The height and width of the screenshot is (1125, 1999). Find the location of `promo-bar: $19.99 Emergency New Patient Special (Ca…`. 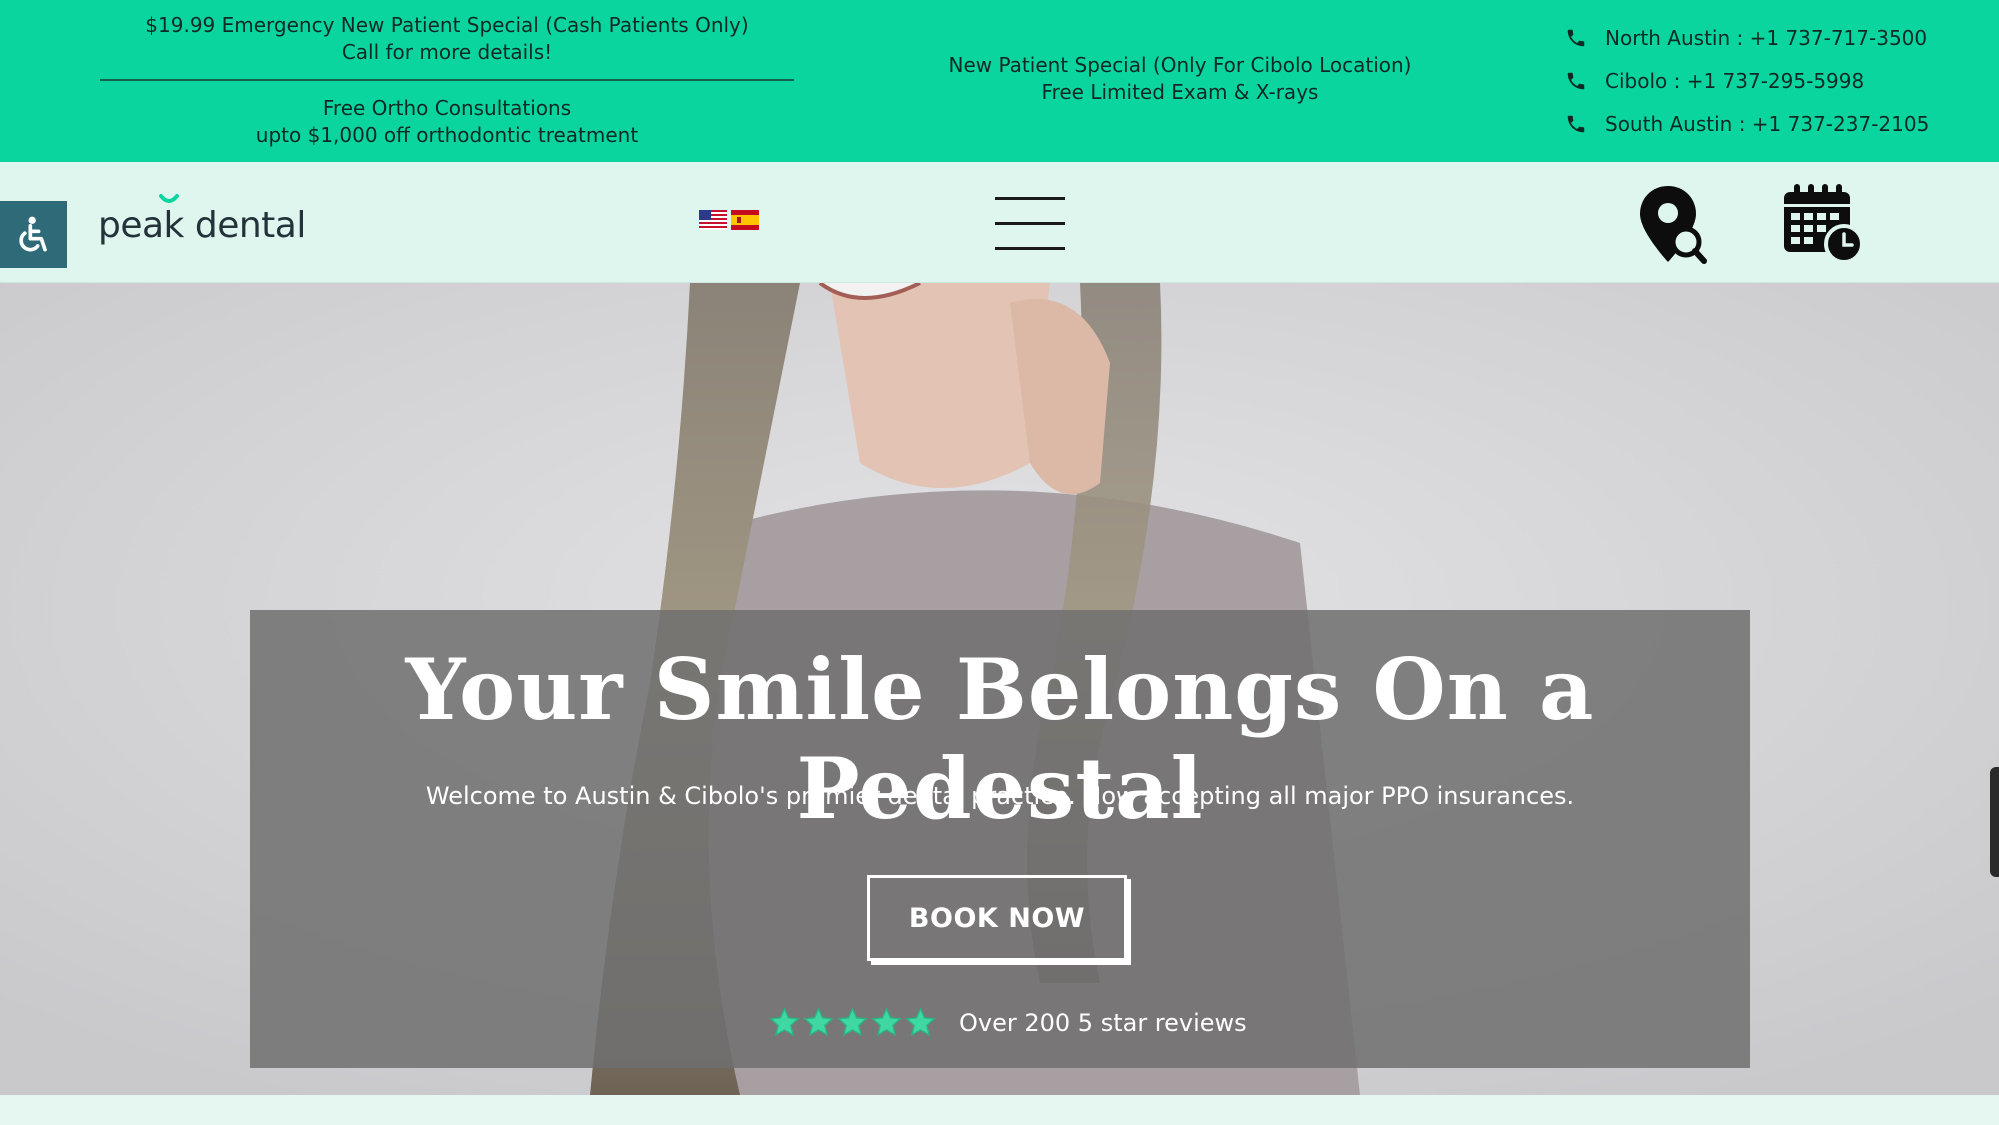

promo-bar: $19.99 Emergency New Patient Special (Ca… is located at coordinates (999, 81).